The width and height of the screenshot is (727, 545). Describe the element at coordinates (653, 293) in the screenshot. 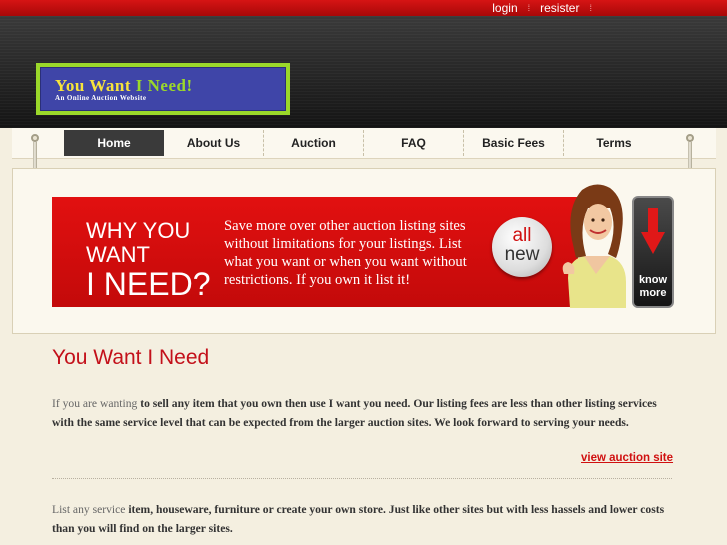

I see `know-more-line2: more` at that location.